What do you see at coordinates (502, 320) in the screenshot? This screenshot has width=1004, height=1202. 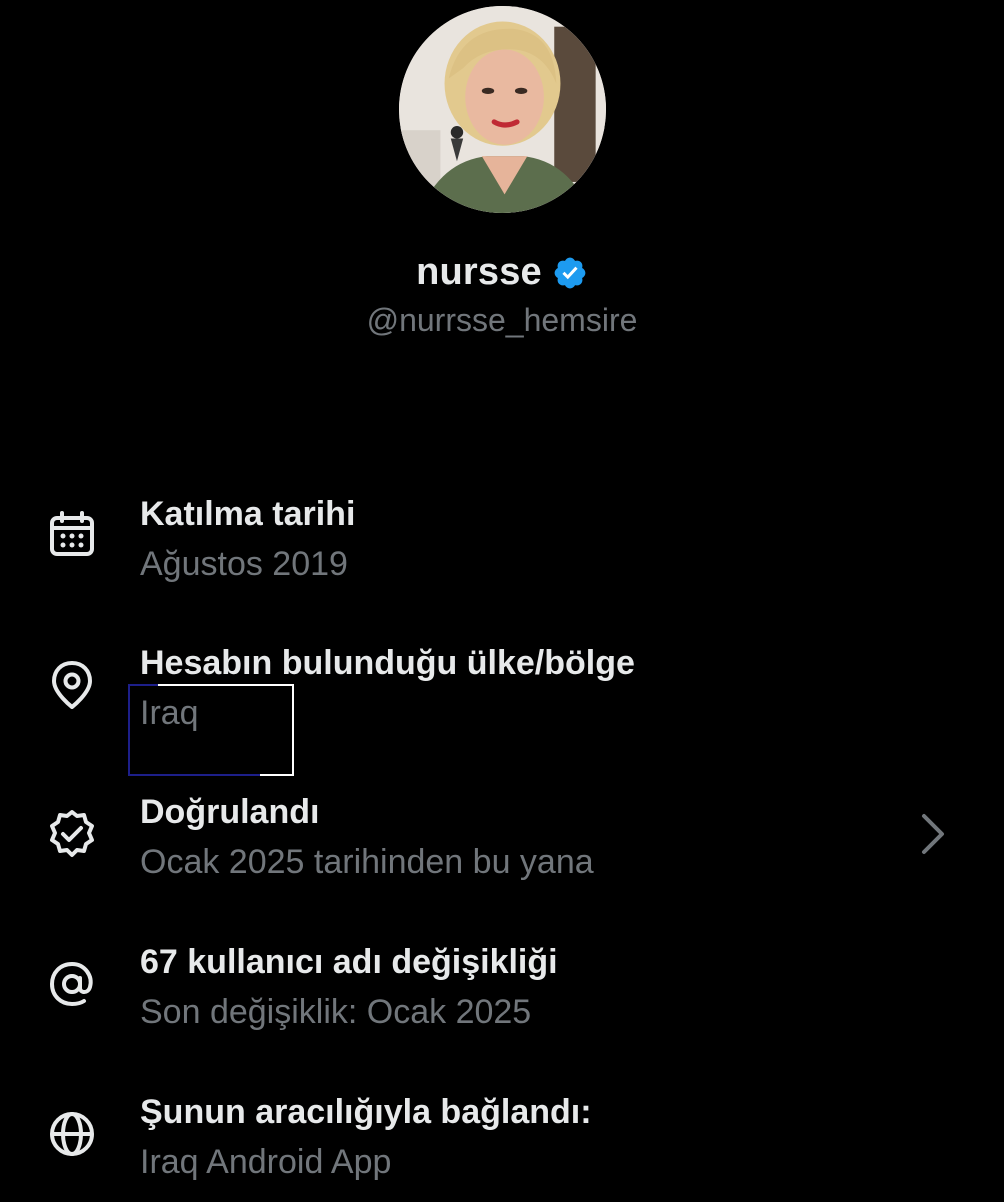 I see `profile-handle: @nurrsse_hemsire` at bounding box center [502, 320].